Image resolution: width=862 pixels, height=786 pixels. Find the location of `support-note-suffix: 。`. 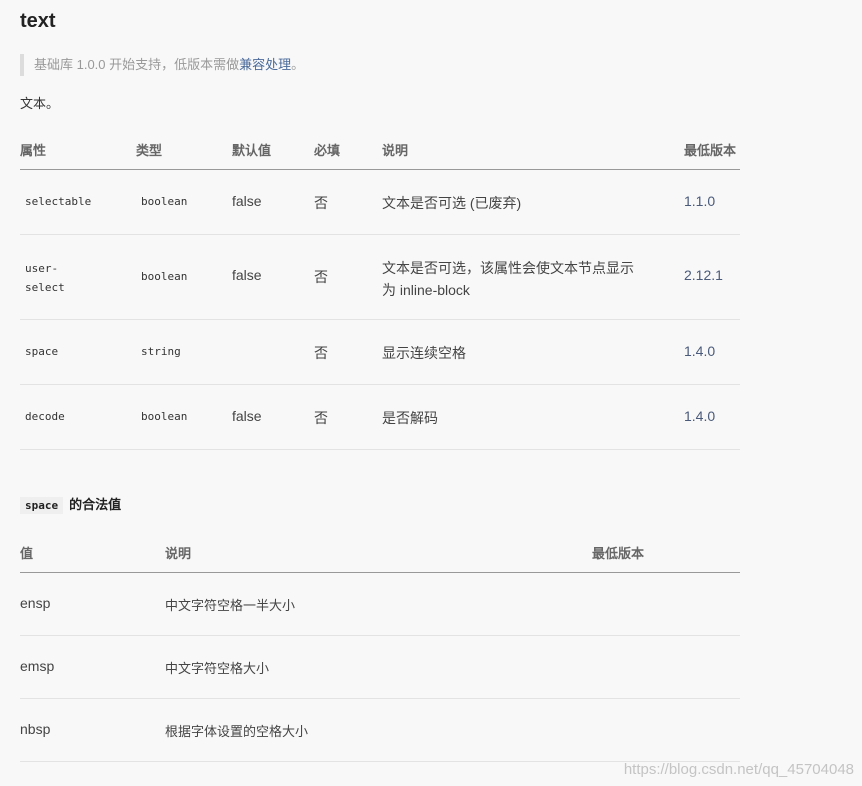

support-note-suffix: 。 is located at coordinates (298, 64).